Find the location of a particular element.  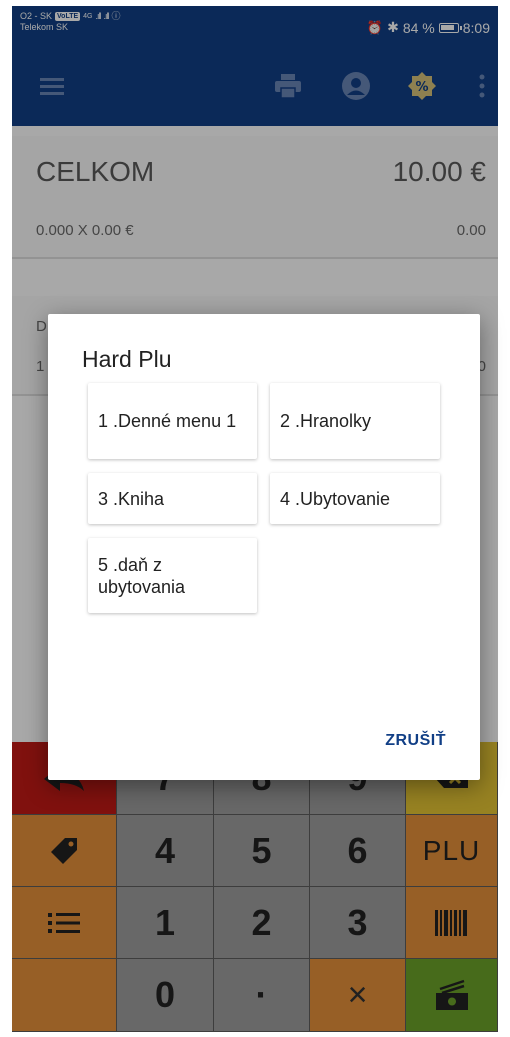

plu-item-ubytovanie: 4 .Ubytovanie is located at coordinates (355, 498).